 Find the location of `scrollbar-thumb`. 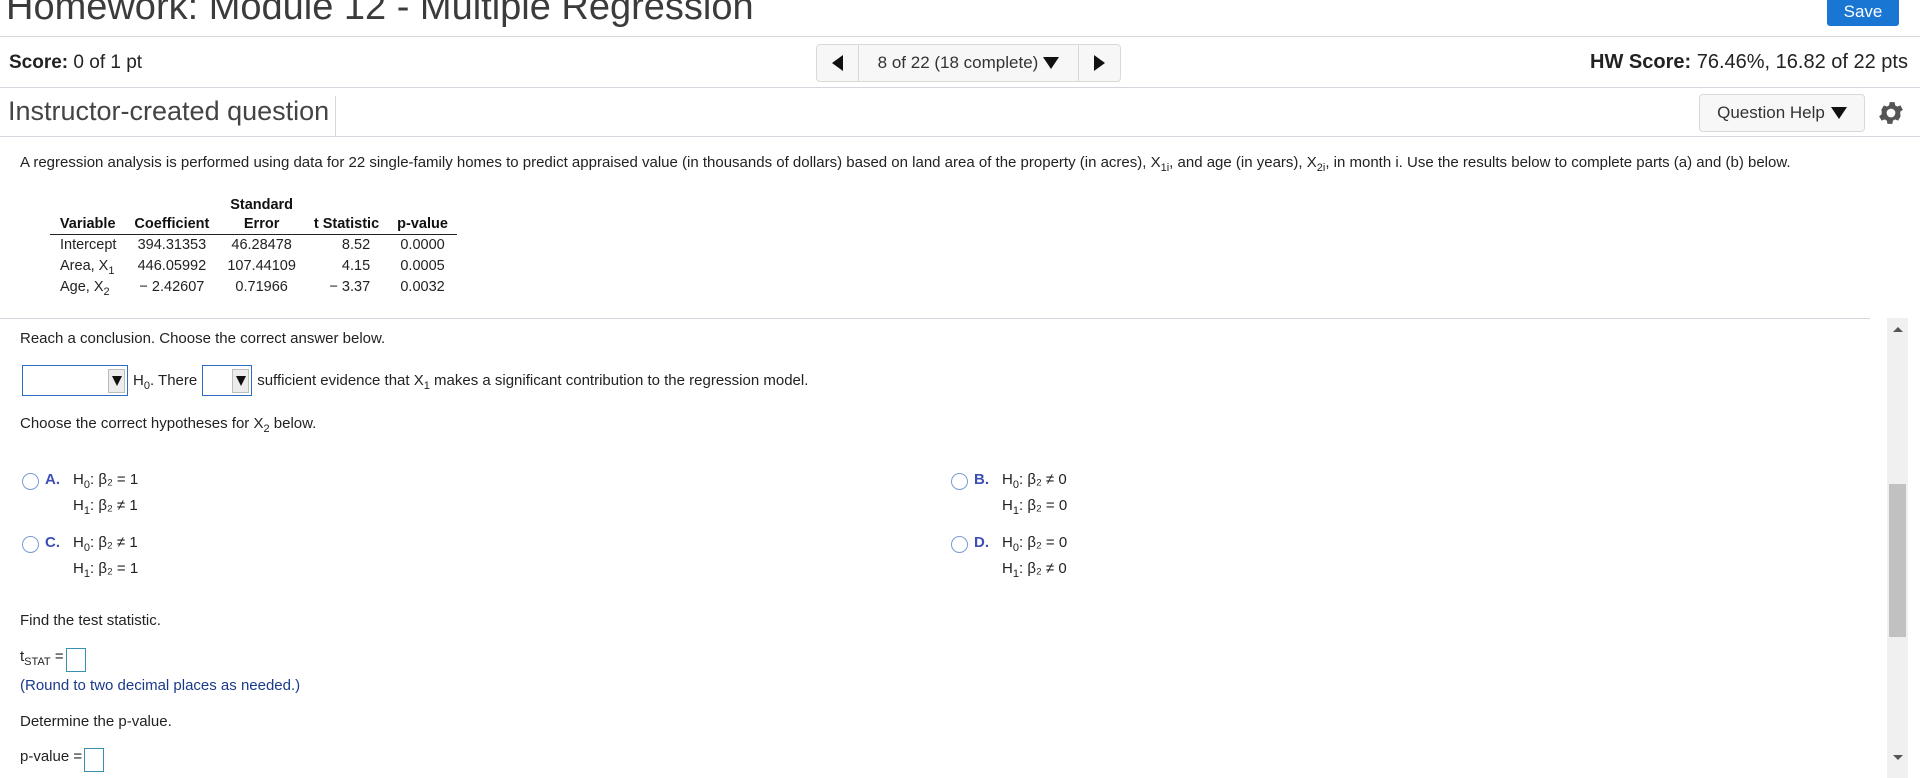

scrollbar-thumb is located at coordinates (1897, 560).